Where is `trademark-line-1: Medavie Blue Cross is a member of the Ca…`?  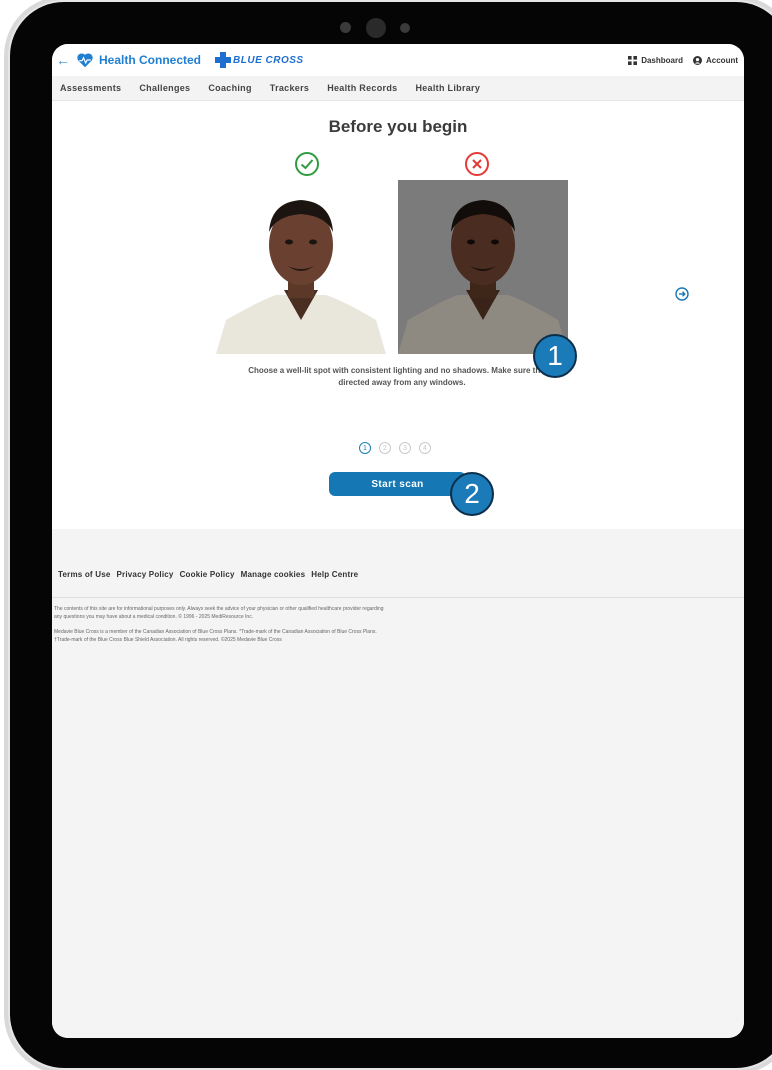
trademark-line-1: Medavie Blue Cross is a member of the Ca… is located at coordinates (215, 632).